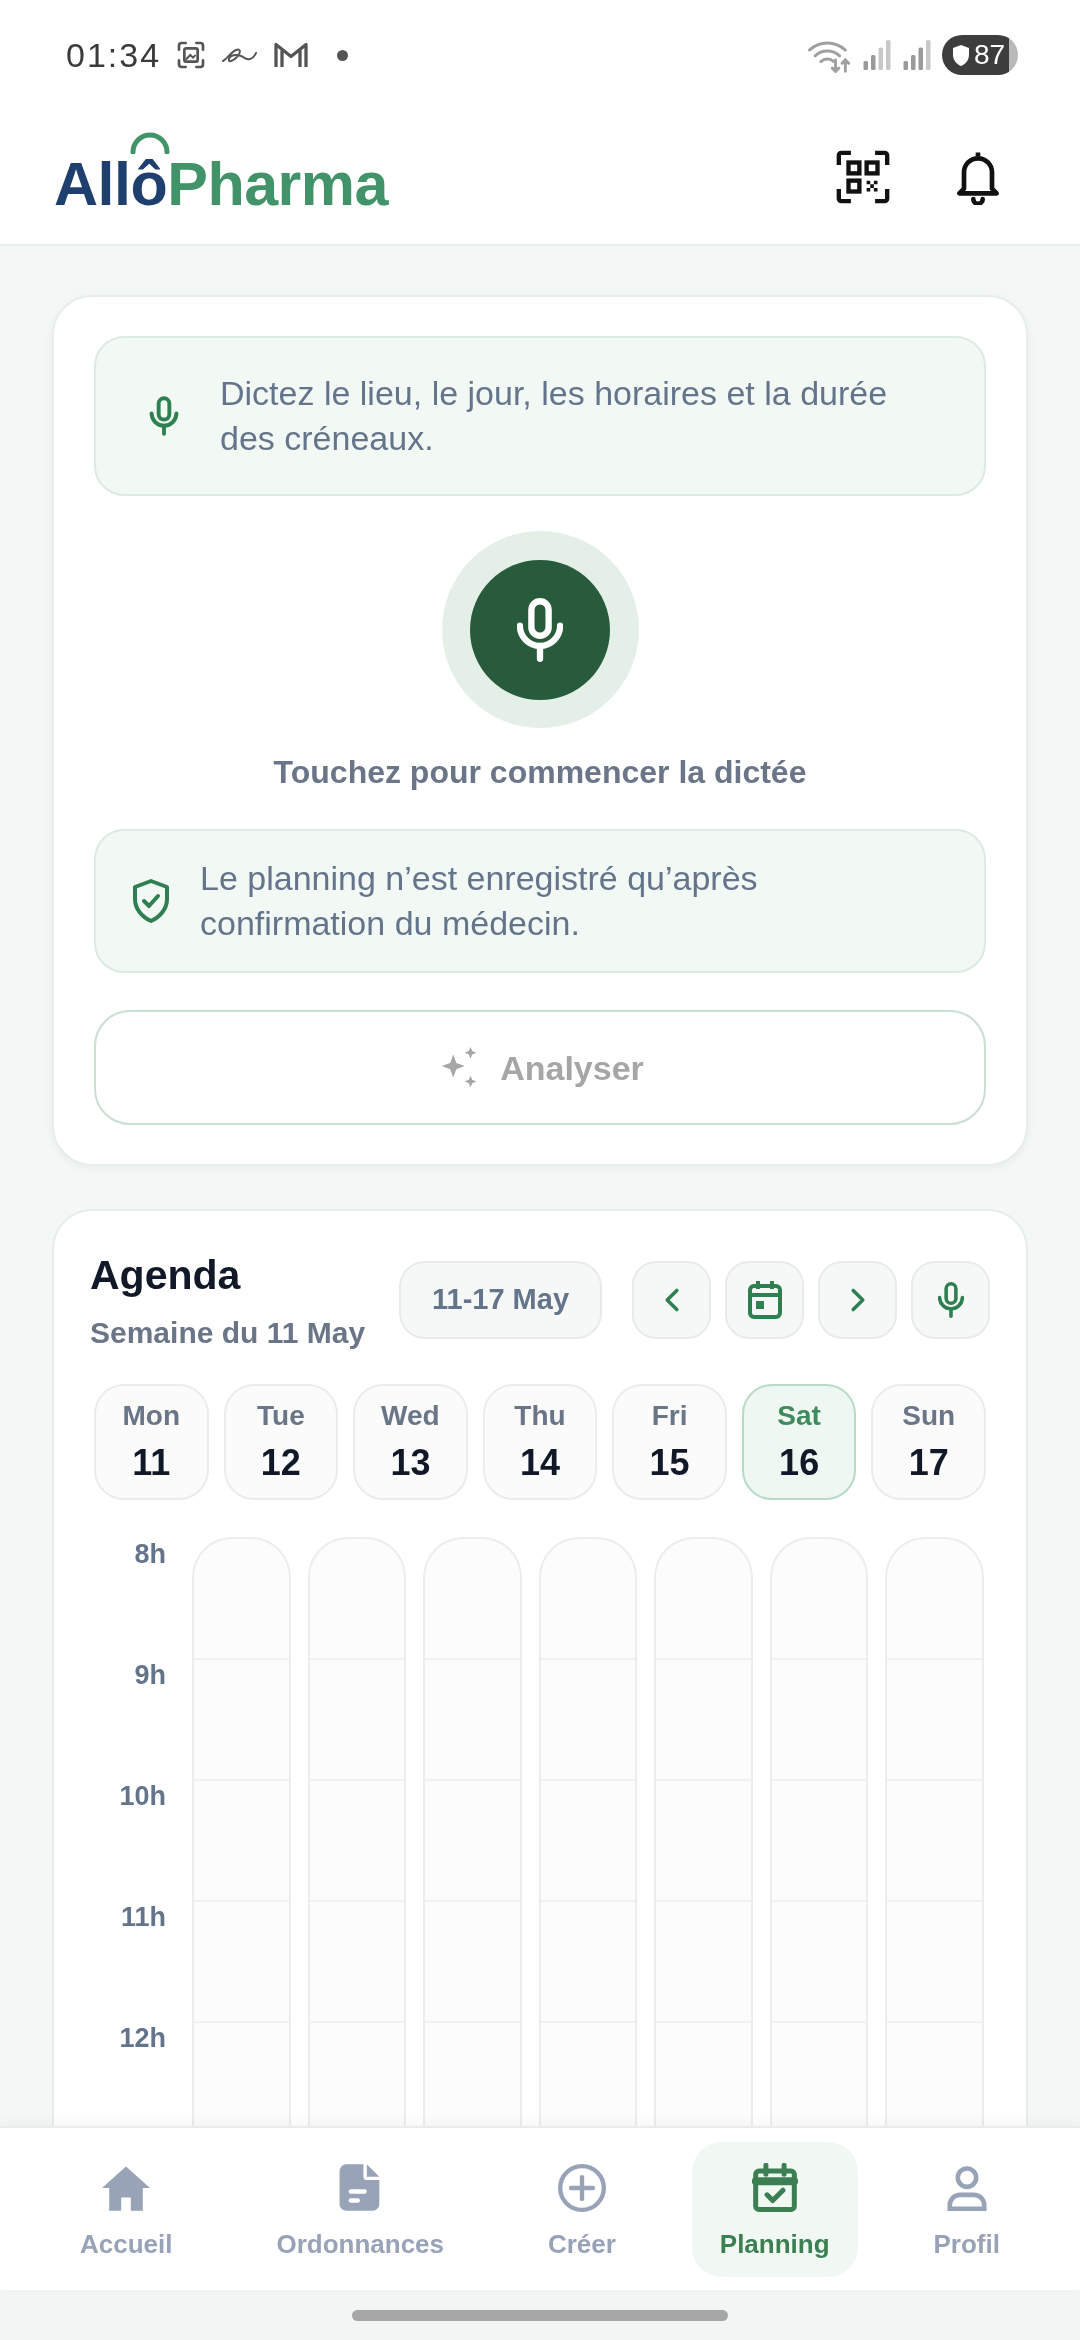  What do you see at coordinates (928, 1442) in the screenshot?
I see `day-chip: Sun 17` at bounding box center [928, 1442].